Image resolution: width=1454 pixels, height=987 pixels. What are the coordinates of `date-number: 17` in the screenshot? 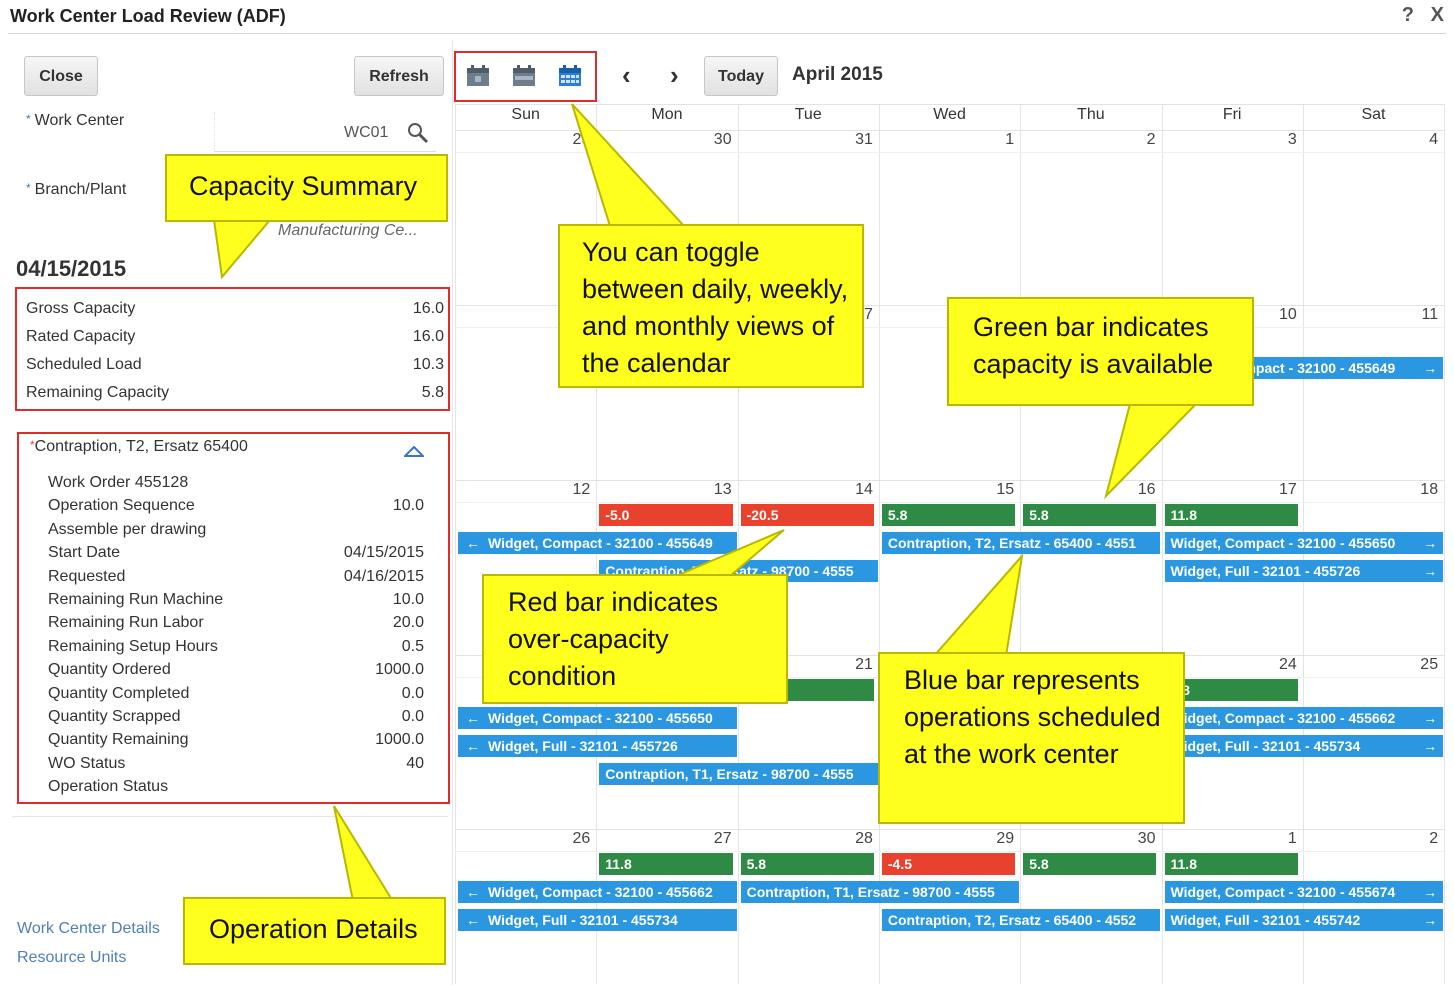 It's located at (1229, 490).